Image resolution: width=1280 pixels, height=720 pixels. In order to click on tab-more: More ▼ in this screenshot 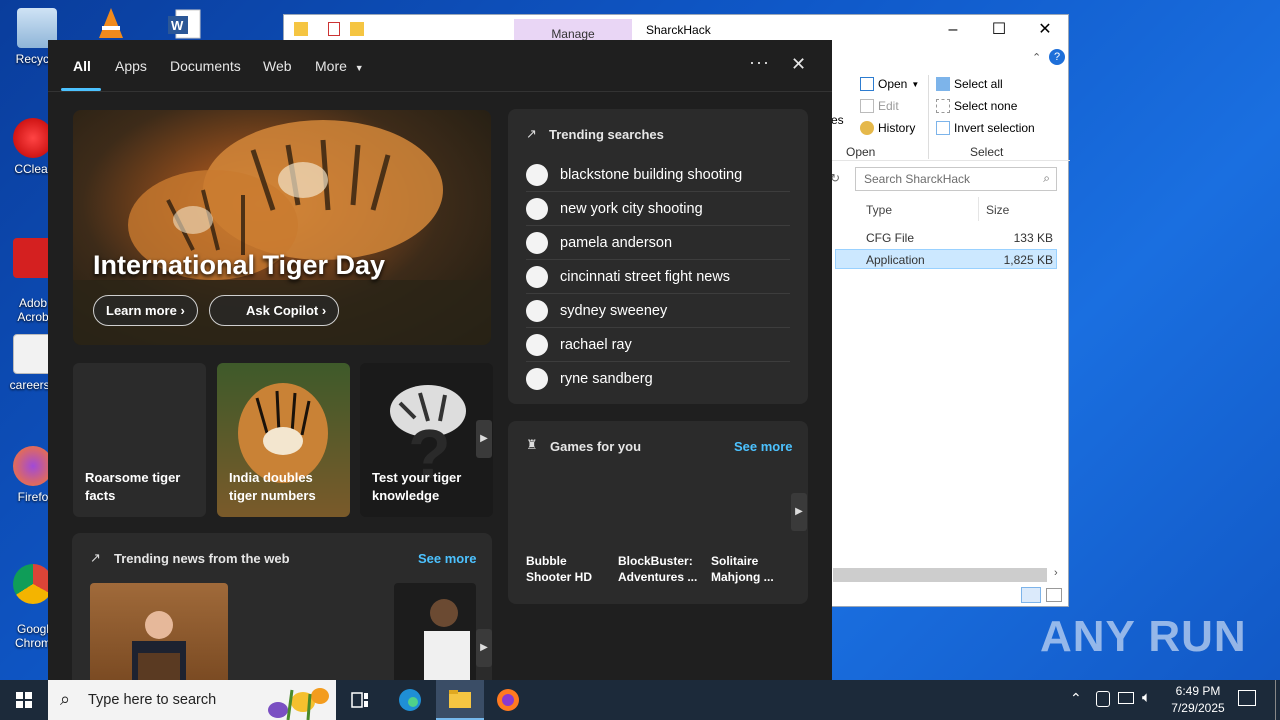, I will do `click(339, 66)`.